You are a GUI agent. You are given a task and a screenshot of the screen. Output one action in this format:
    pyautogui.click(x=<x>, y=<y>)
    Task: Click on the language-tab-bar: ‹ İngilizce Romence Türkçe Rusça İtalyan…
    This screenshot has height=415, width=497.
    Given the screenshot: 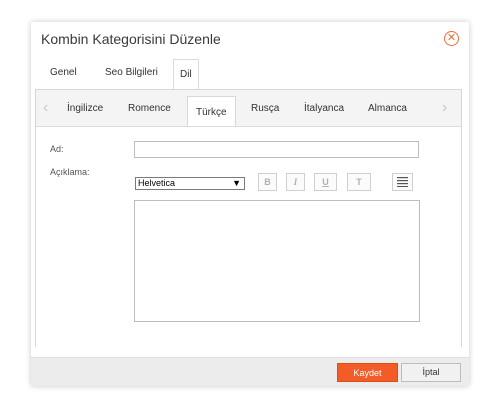 What is the action you would take?
    pyautogui.click(x=248, y=108)
    